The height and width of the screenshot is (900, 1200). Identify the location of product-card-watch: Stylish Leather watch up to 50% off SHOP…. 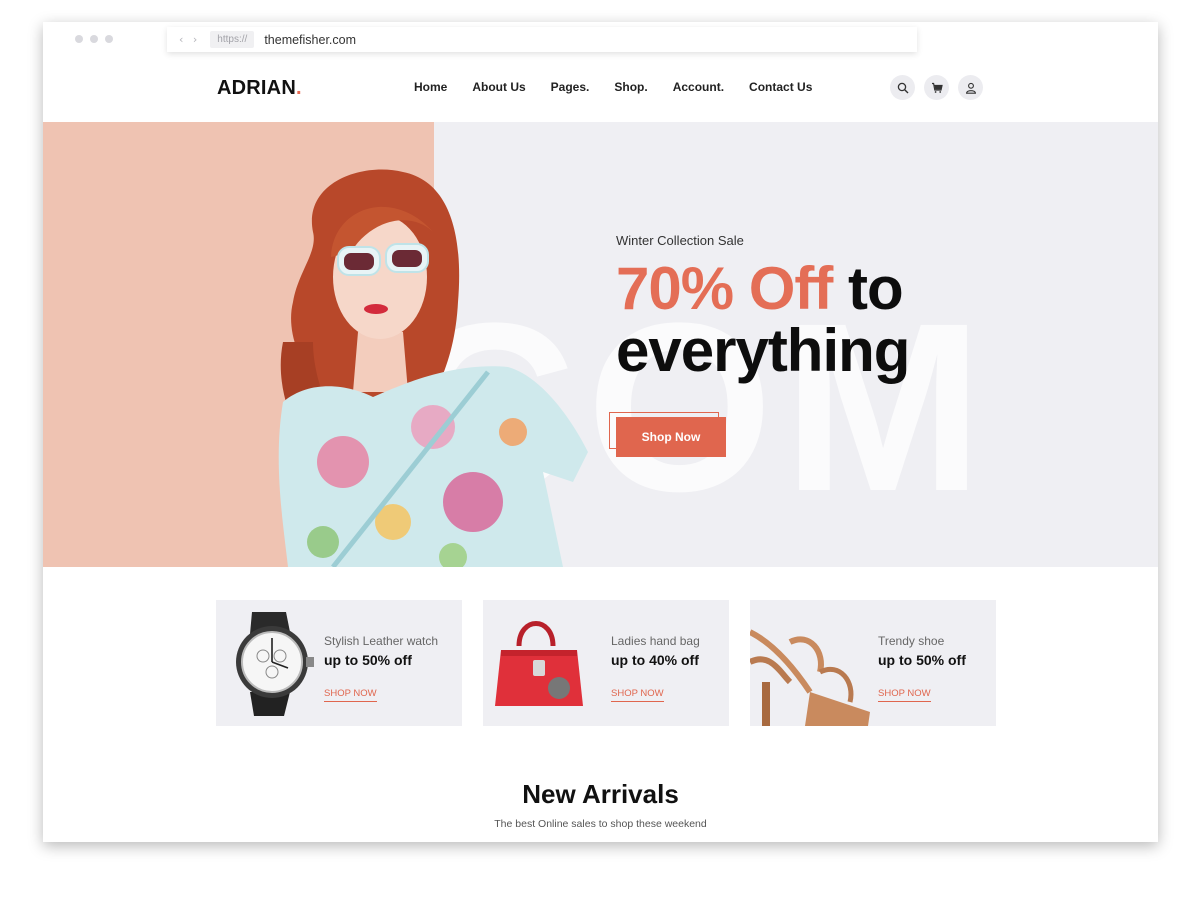
(339, 663).